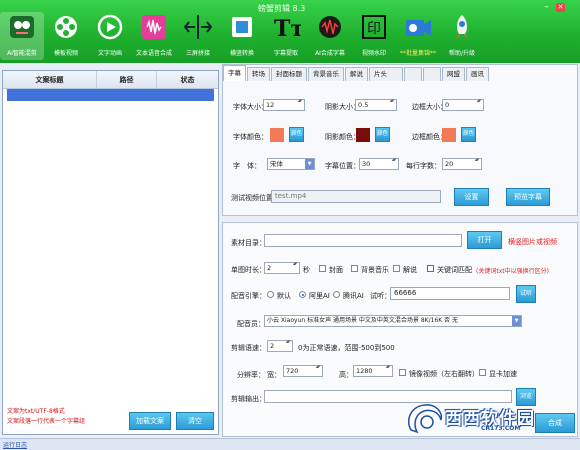 The height and width of the screenshot is (450, 580). What do you see at coordinates (482, 372) in the screenshot?
I see `gpu-checkbox` at bounding box center [482, 372].